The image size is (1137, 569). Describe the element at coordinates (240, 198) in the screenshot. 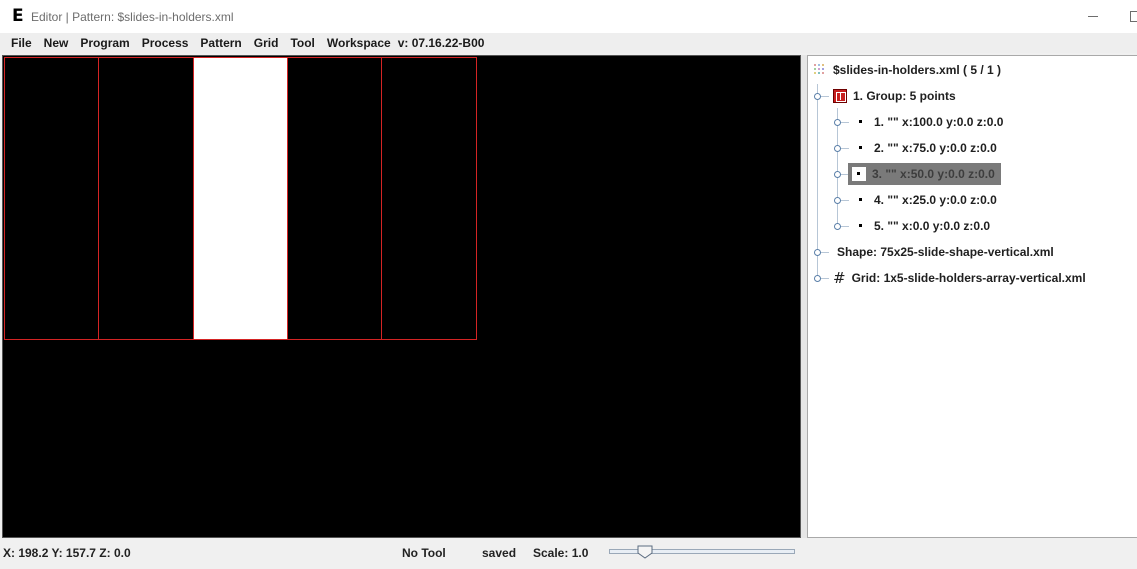

I see `slide-slot-highlighted` at that location.